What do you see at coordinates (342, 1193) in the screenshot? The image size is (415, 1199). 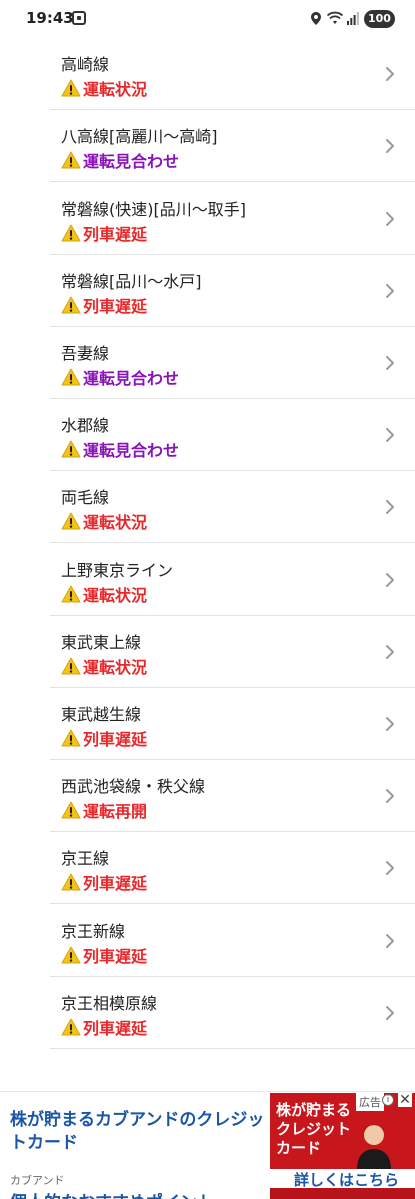 I see `ad-image-strip` at bounding box center [342, 1193].